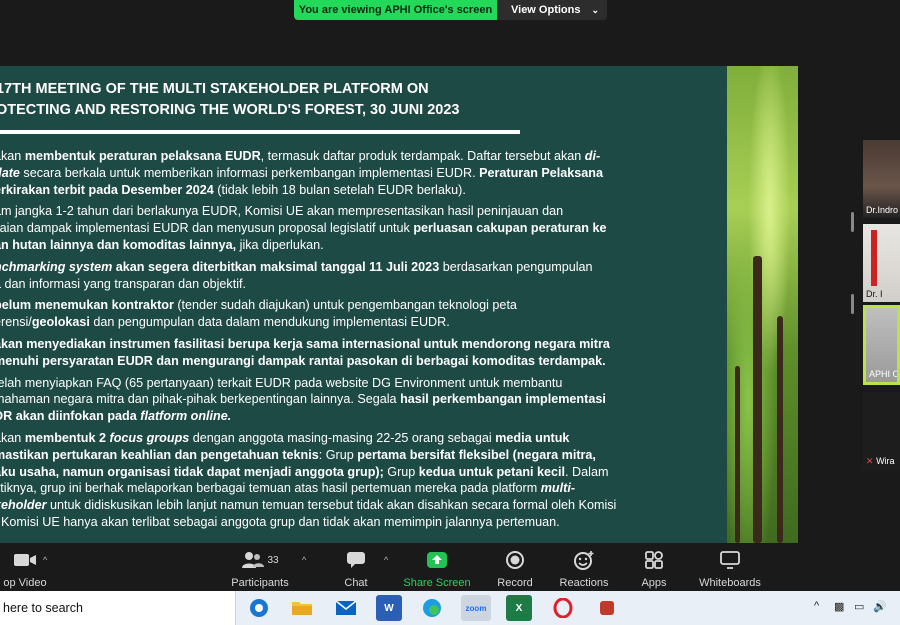 Image resolution: width=900 pixels, height=625 pixels. What do you see at coordinates (654, 583) in the screenshot?
I see `apps-label: Apps` at bounding box center [654, 583].